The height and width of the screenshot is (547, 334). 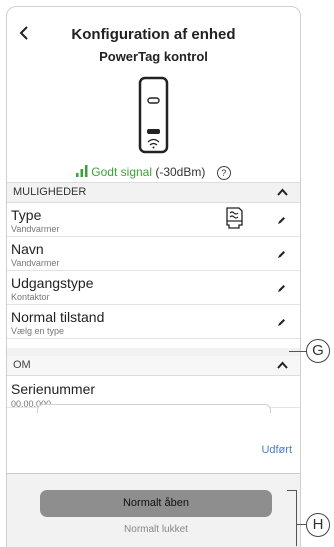 I want to click on picker-option-selected: Normalt åben, so click(x=156, y=503).